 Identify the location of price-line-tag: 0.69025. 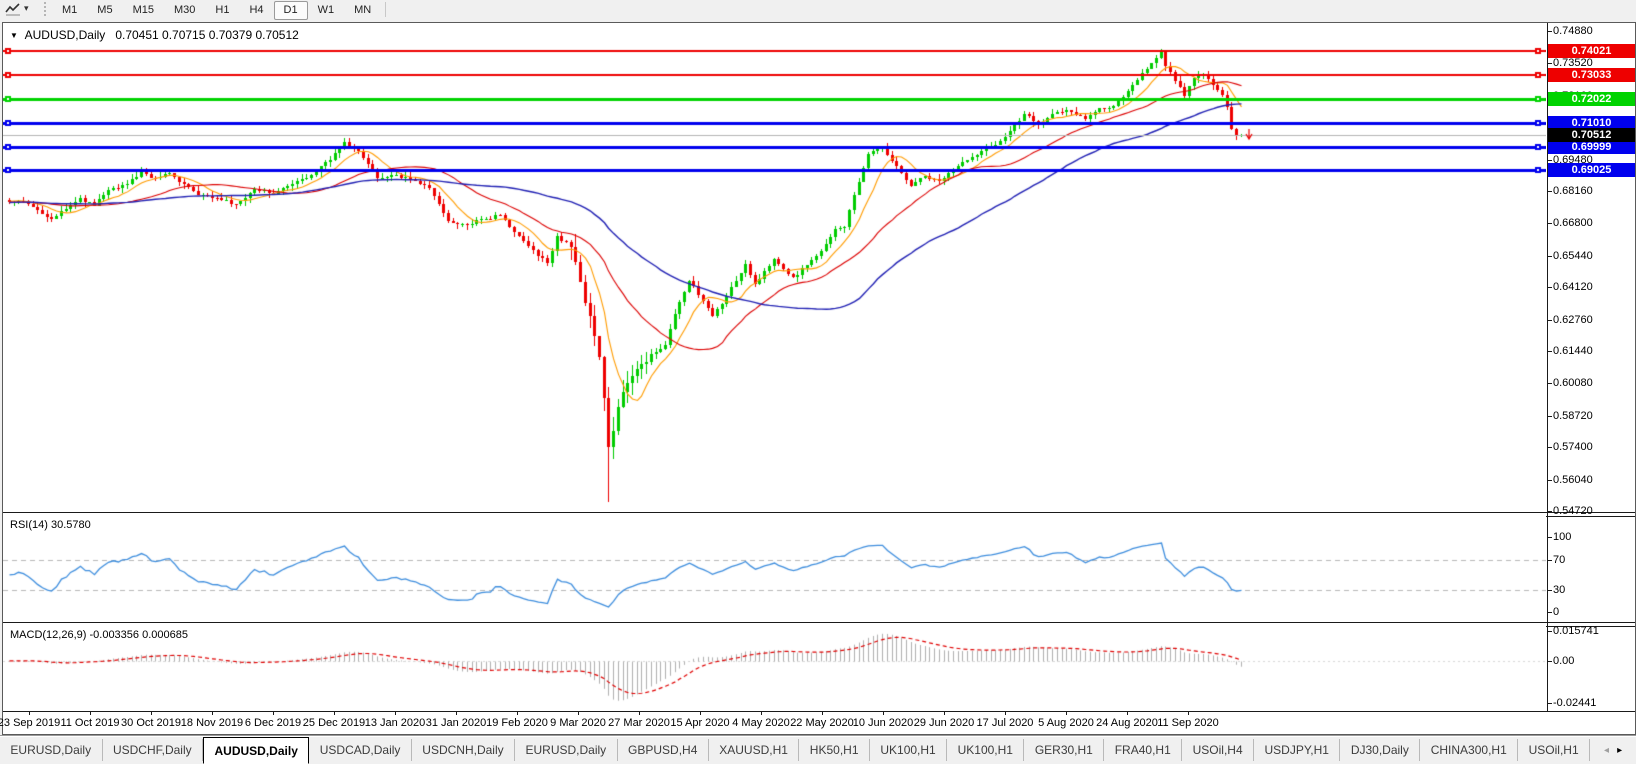
(1591, 170).